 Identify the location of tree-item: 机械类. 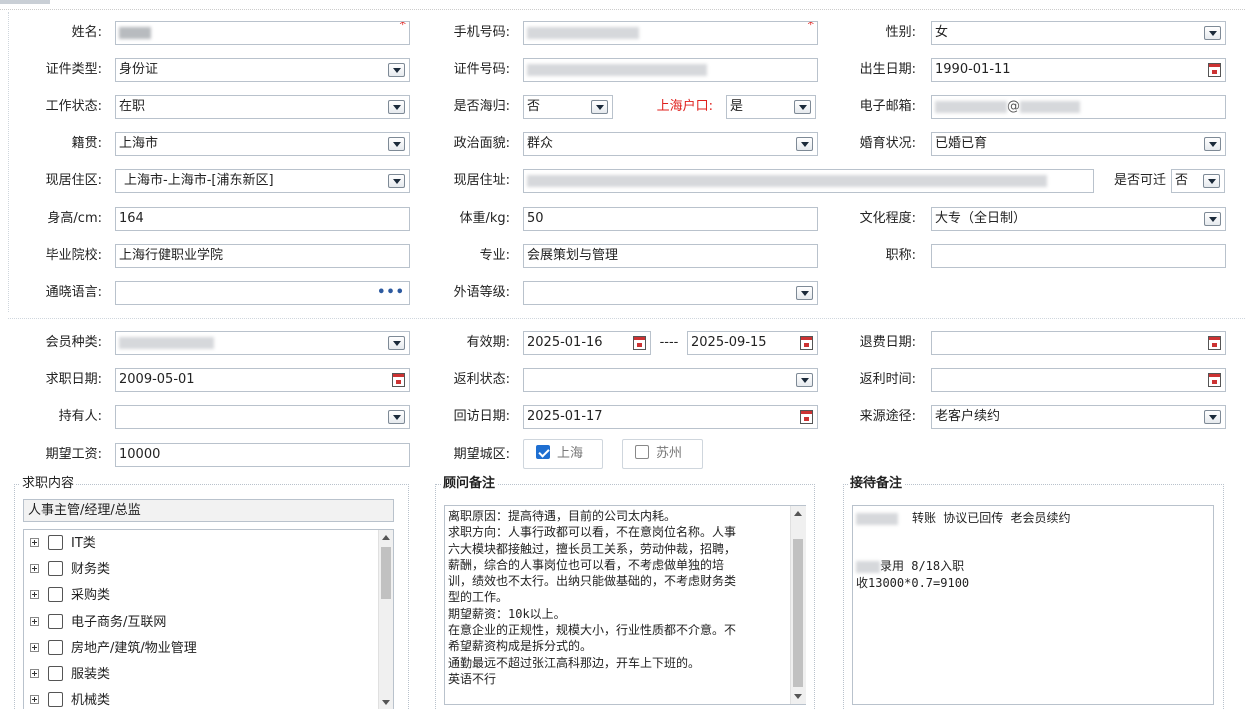
(70, 700).